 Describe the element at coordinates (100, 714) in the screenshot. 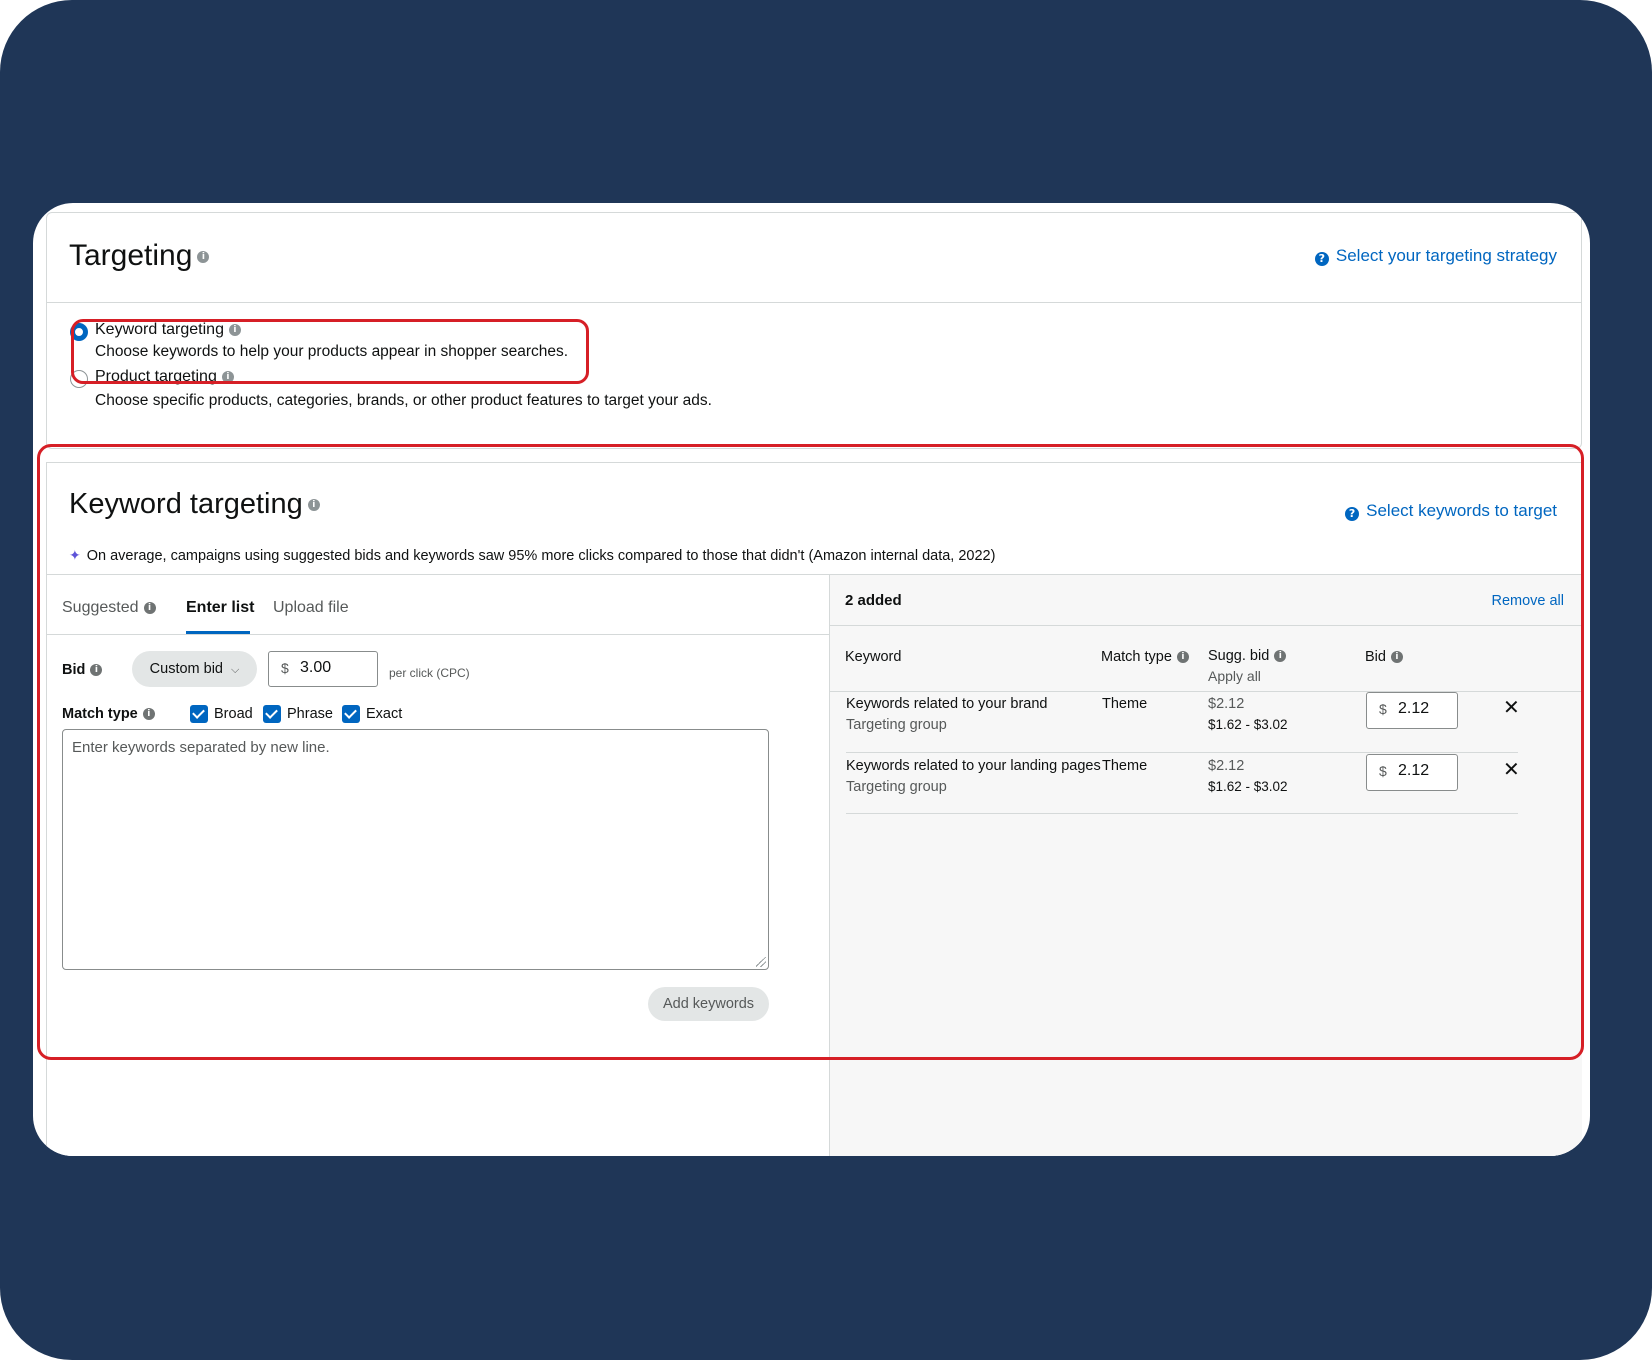

I see `match-type-label-text: Match type` at that location.